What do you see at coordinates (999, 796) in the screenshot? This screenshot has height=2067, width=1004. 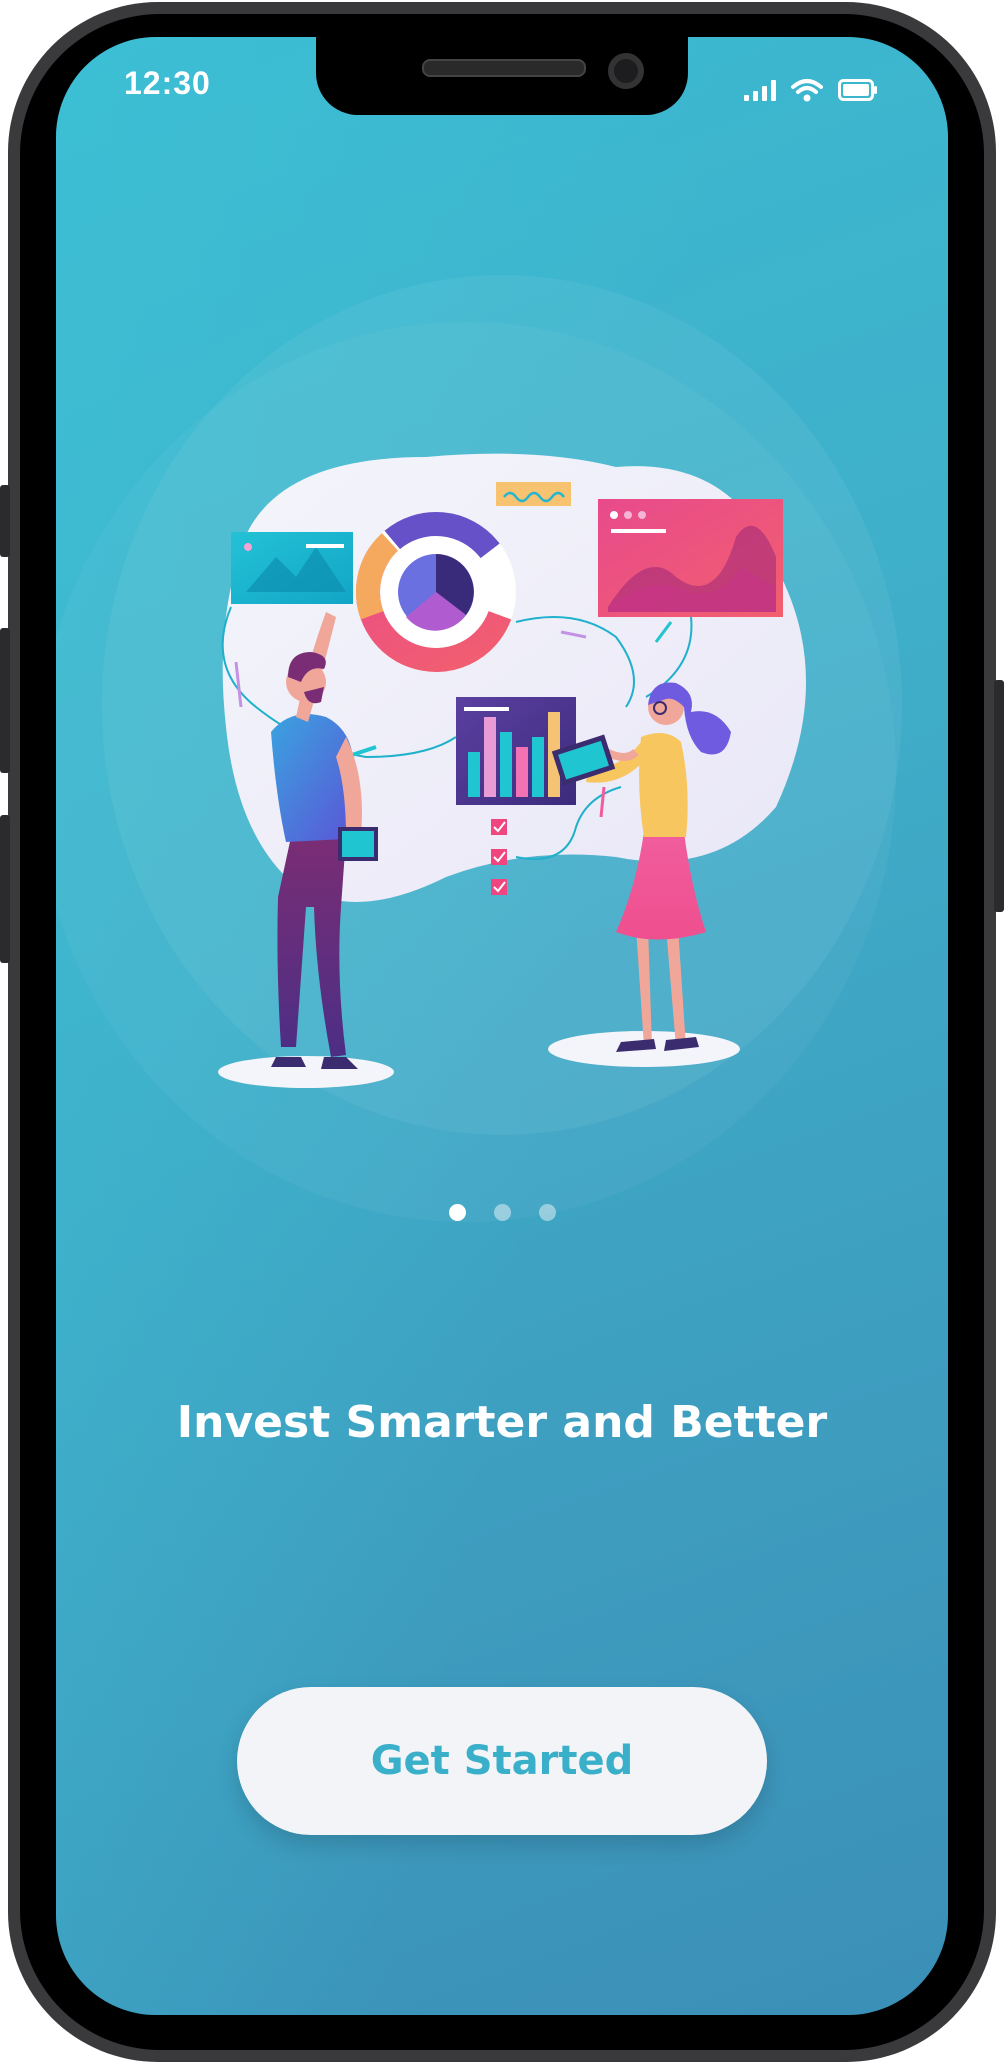 I see `power-button` at bounding box center [999, 796].